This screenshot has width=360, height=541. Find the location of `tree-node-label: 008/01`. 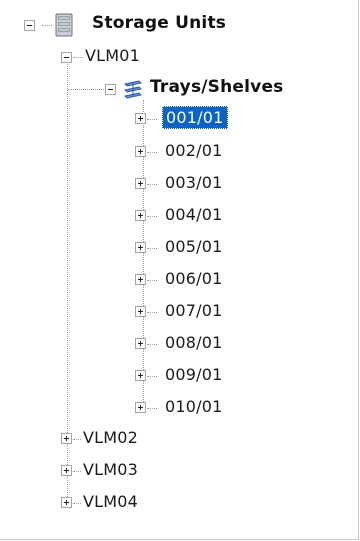

tree-node-label: 008/01 is located at coordinates (194, 342).